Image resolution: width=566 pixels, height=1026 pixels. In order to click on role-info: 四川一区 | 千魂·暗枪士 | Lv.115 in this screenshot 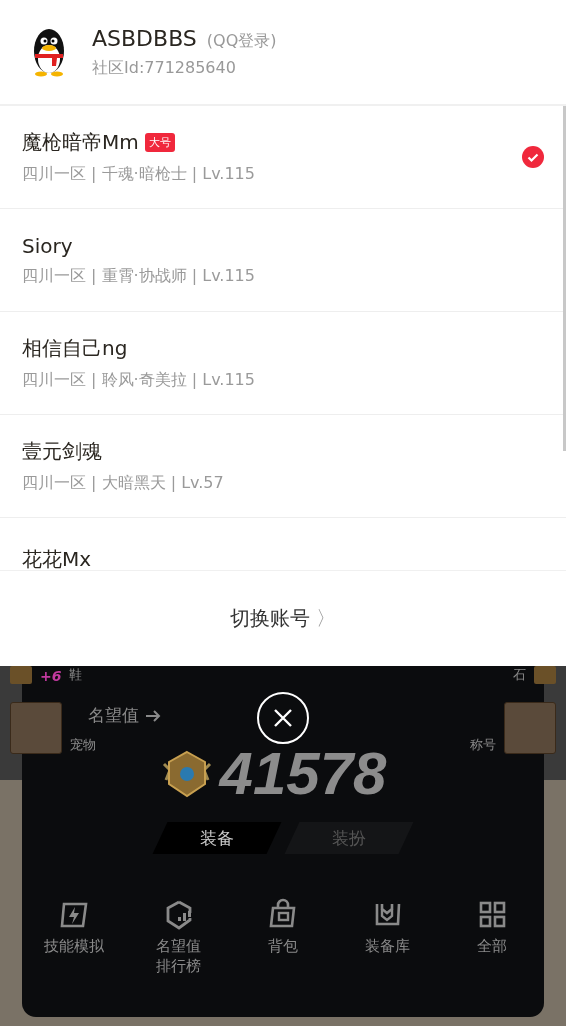, I will do `click(139, 174)`.